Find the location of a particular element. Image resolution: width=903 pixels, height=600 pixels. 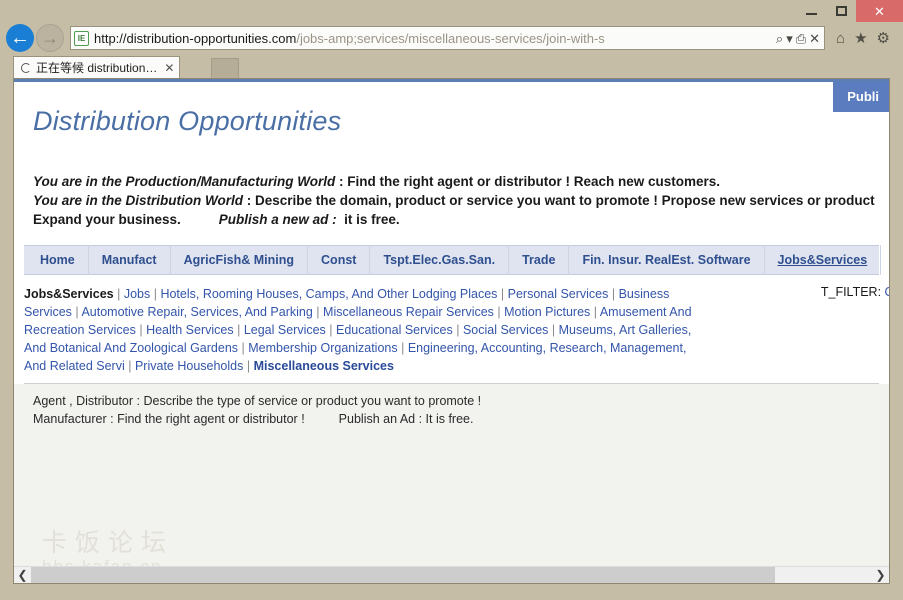

scroll-right-arrow-icon: ❯ is located at coordinates (880, 575).